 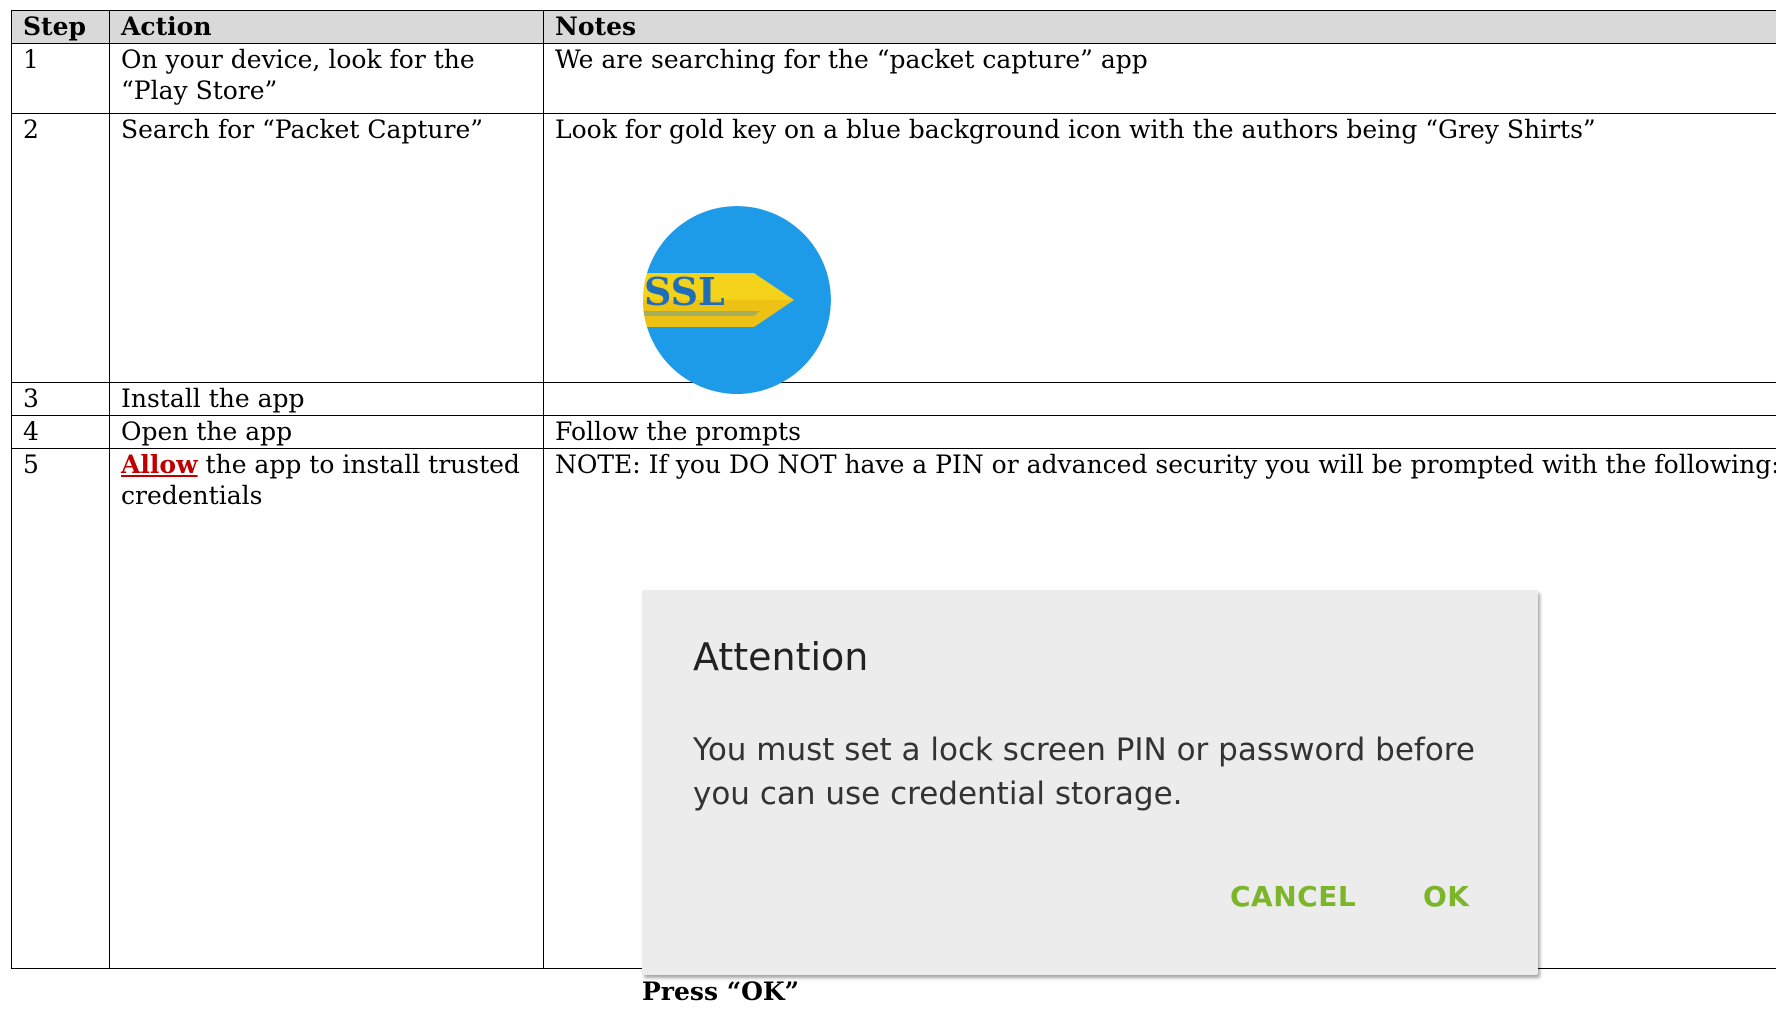 I want to click on icon-text: SSL, so click(x=684, y=291).